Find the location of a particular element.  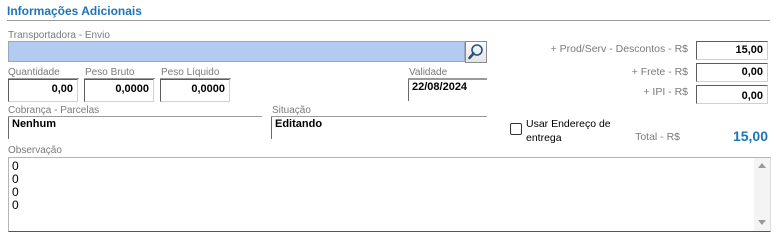

chevron-up-icon is located at coordinates (762, 165).